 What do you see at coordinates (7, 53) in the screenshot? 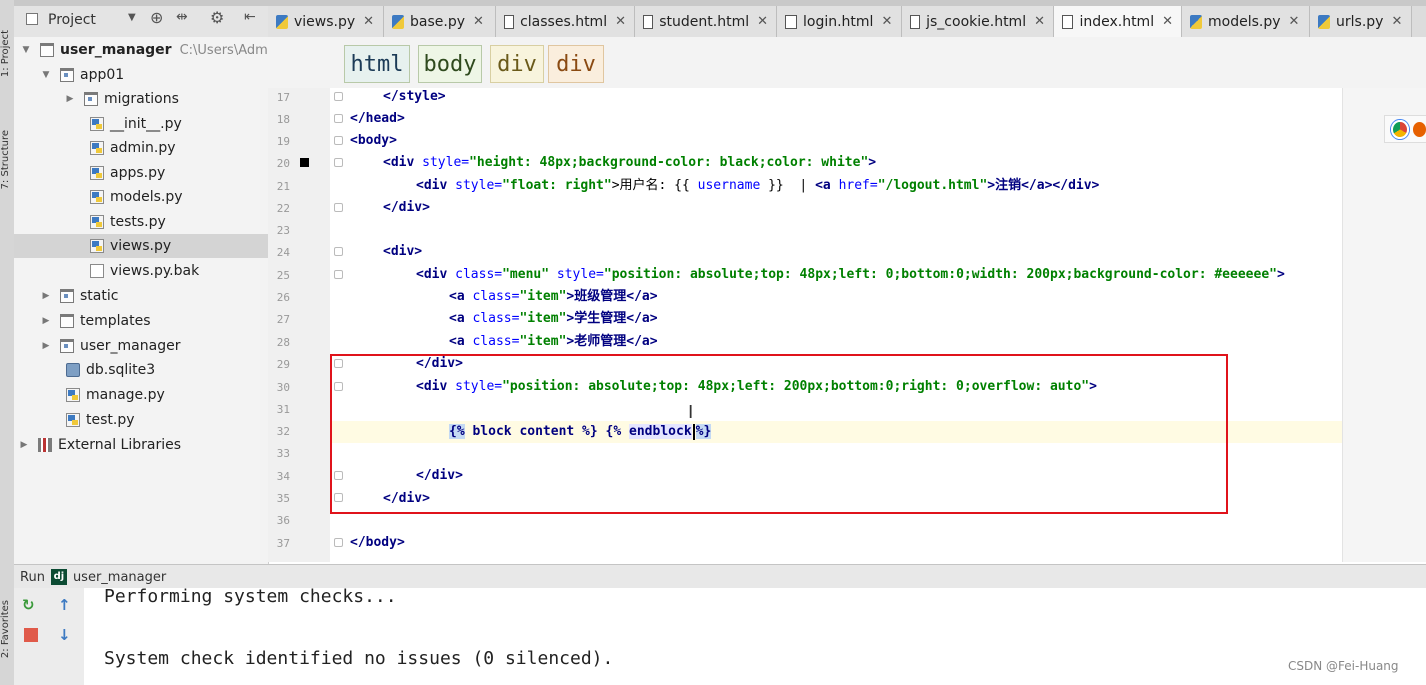
I see `project-tool-button: 1: Project` at bounding box center [7, 53].